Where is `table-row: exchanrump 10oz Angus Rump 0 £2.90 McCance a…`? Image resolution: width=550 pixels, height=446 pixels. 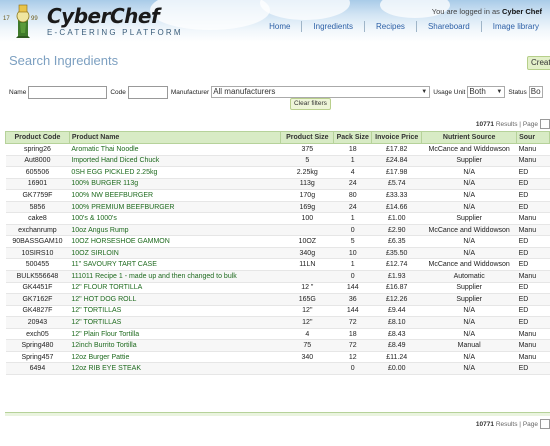
table-row: exchanrump 10oz Angus Rump 0 £2.90 McCance a… is located at coordinates (277, 230).